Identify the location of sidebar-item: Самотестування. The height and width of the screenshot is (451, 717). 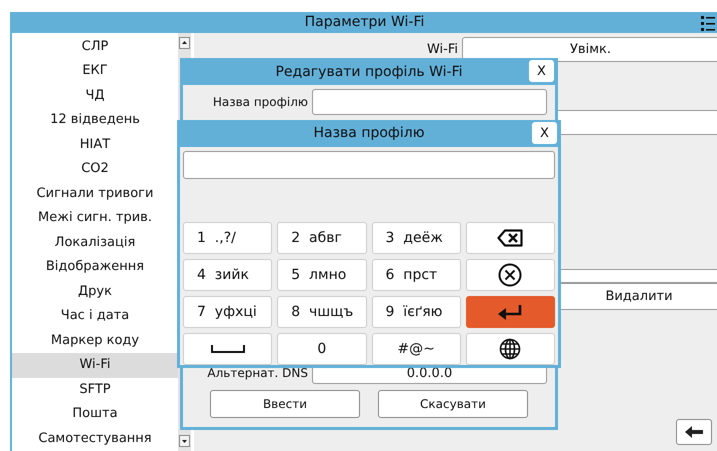
(95, 438).